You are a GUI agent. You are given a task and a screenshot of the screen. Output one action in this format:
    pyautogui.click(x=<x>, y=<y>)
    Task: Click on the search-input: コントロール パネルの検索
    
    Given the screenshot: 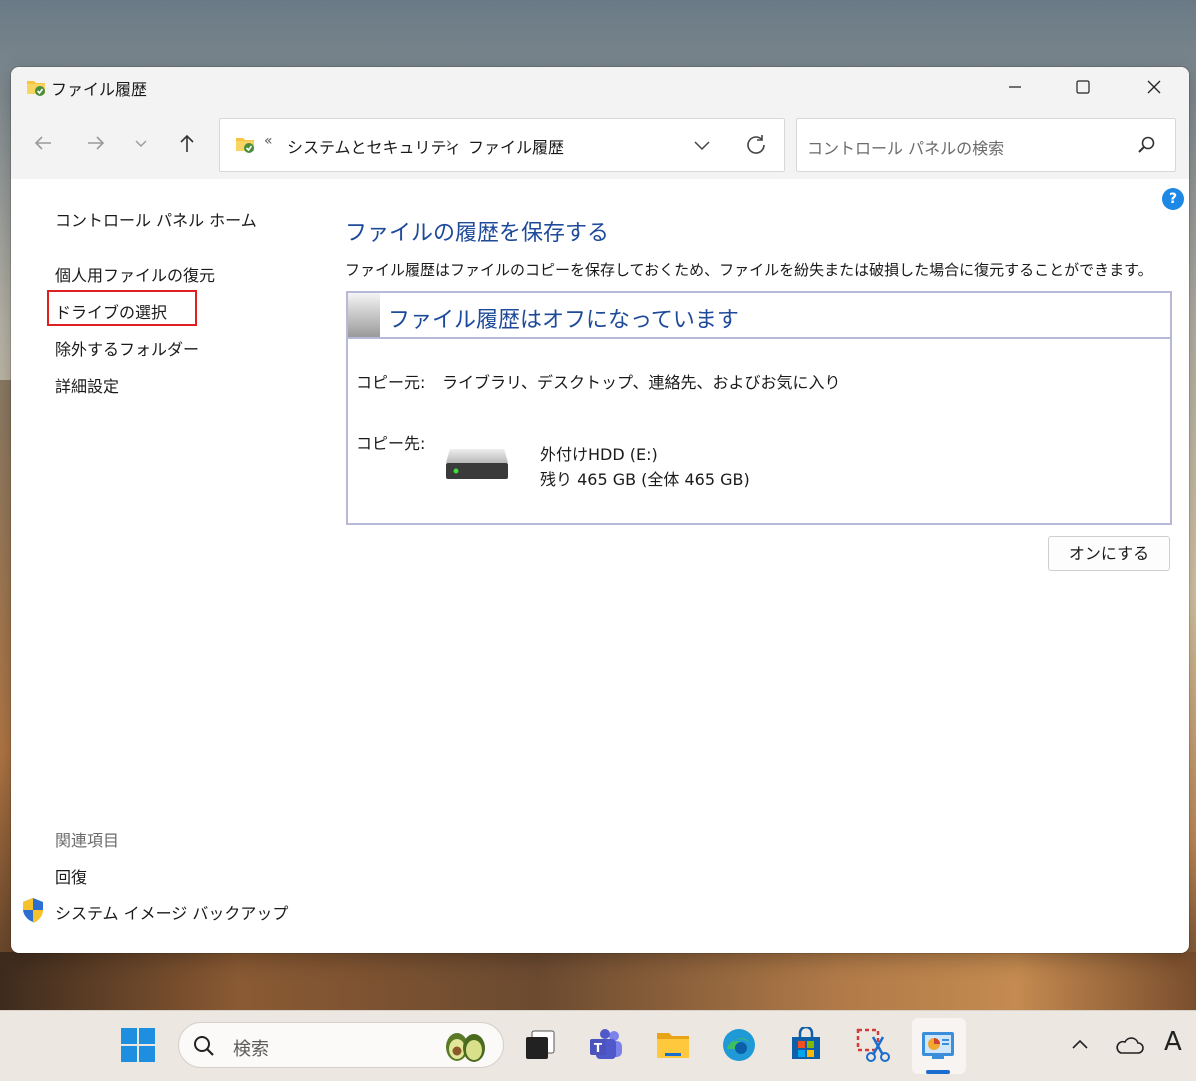 What is the action you would take?
    pyautogui.click(x=905, y=147)
    